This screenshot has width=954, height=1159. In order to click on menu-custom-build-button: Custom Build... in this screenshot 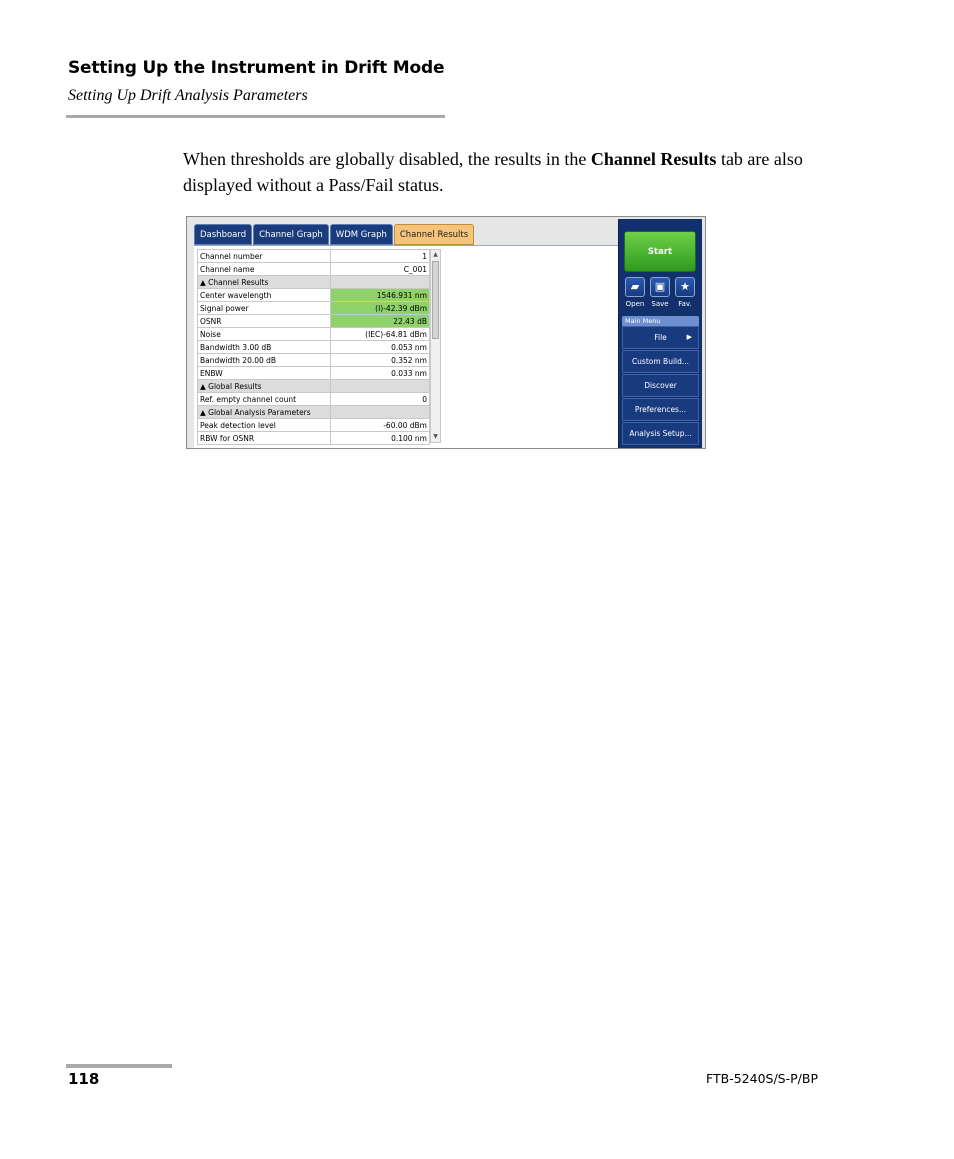, I will do `click(660, 361)`.